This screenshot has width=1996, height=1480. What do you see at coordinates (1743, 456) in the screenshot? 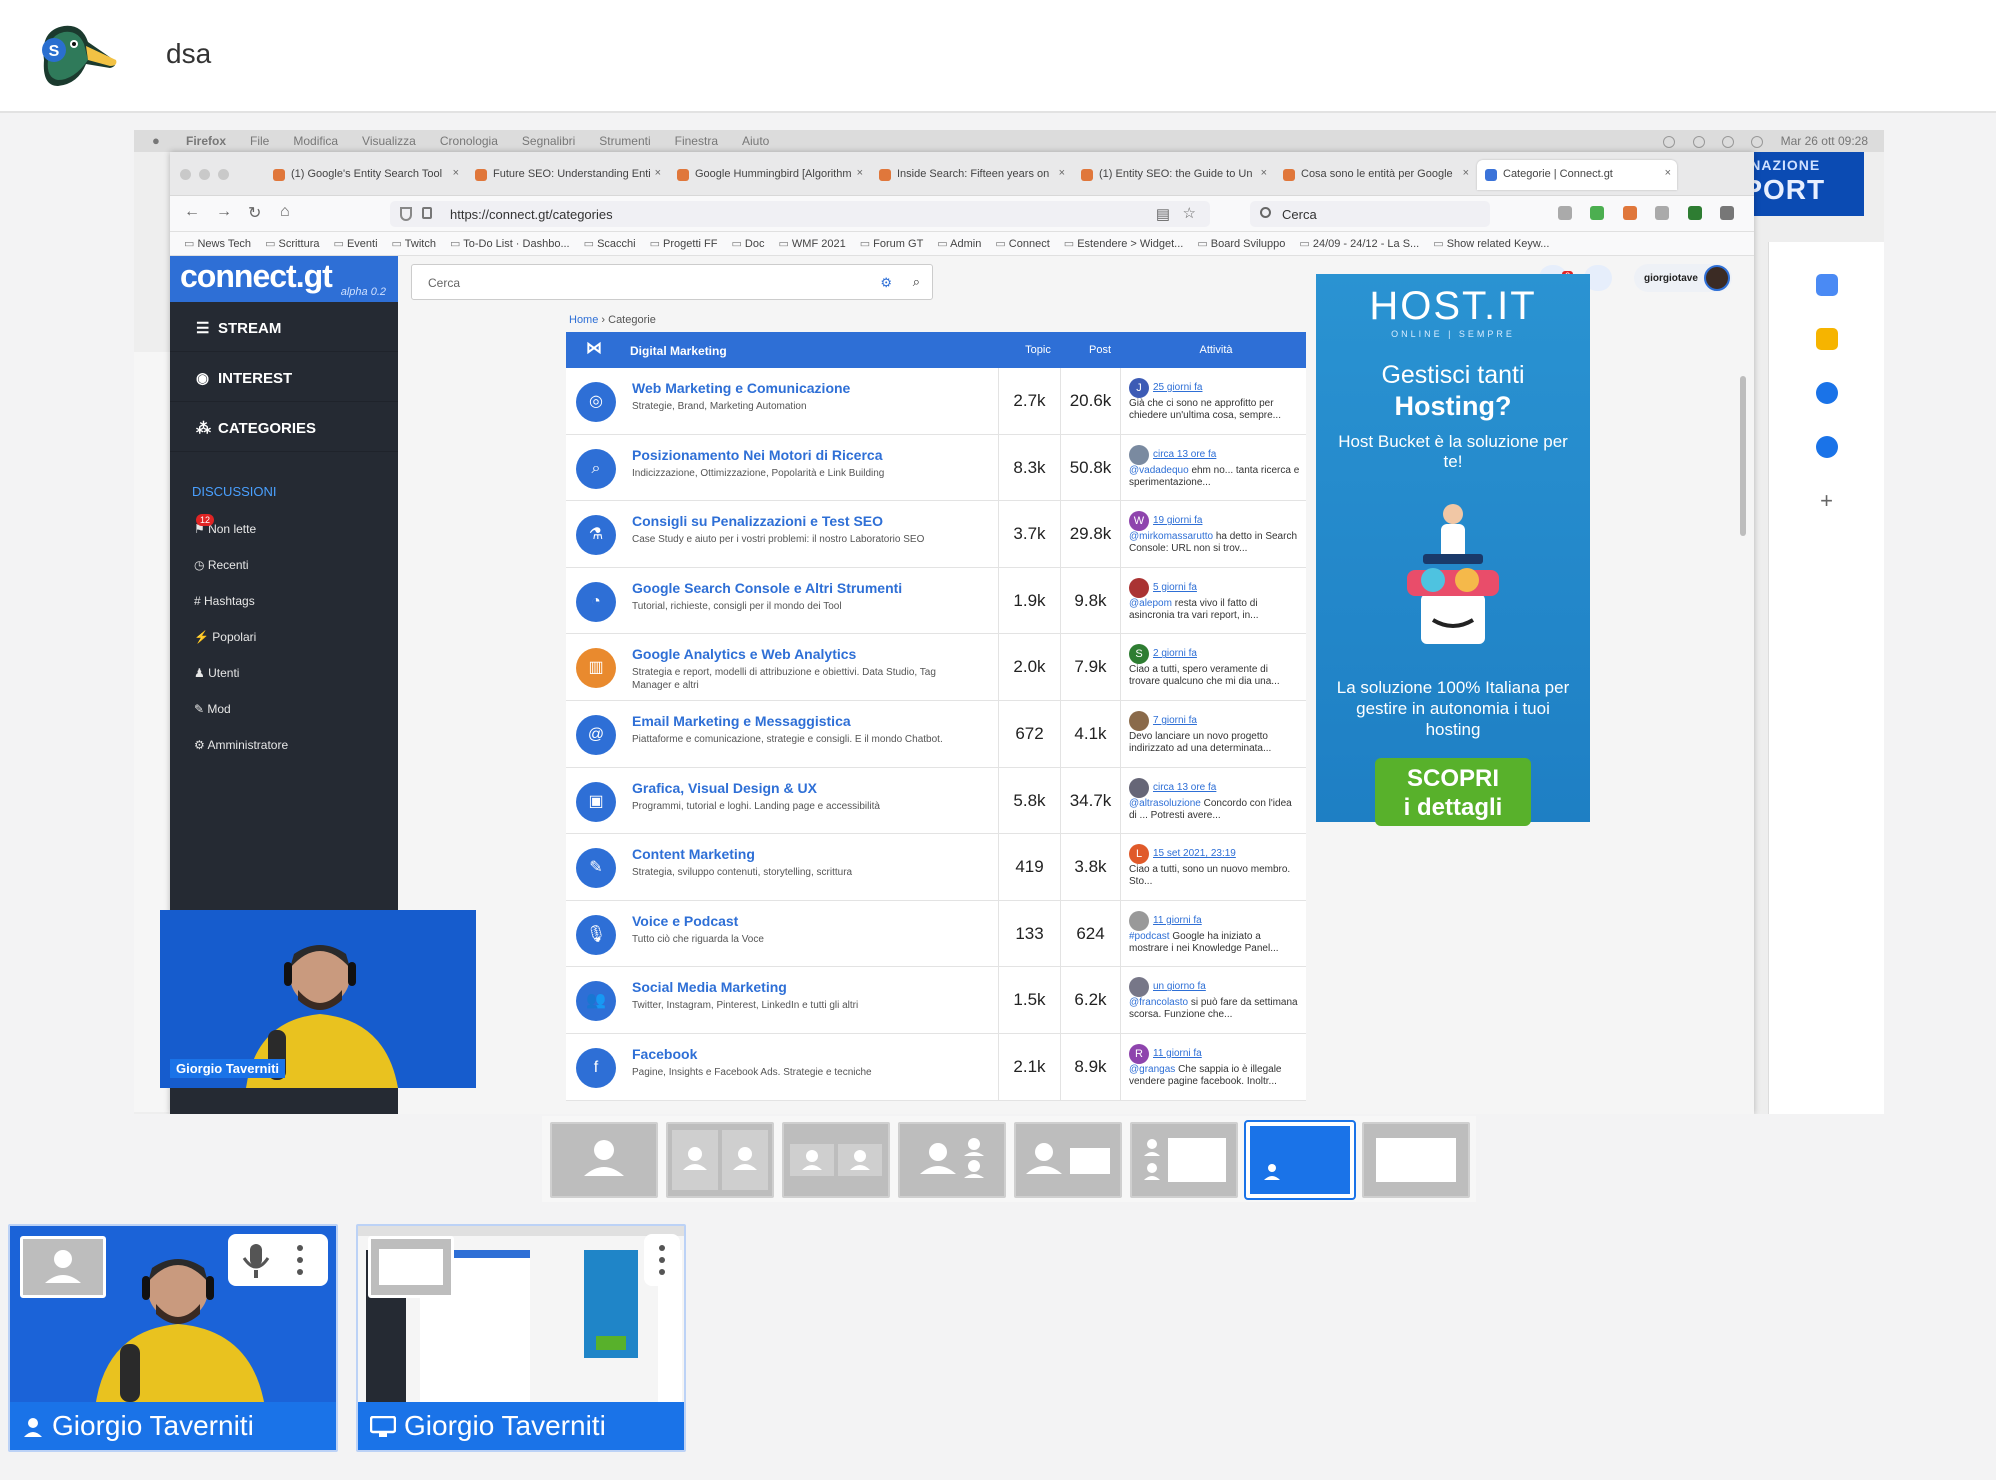
I see `page-scrollbar` at bounding box center [1743, 456].